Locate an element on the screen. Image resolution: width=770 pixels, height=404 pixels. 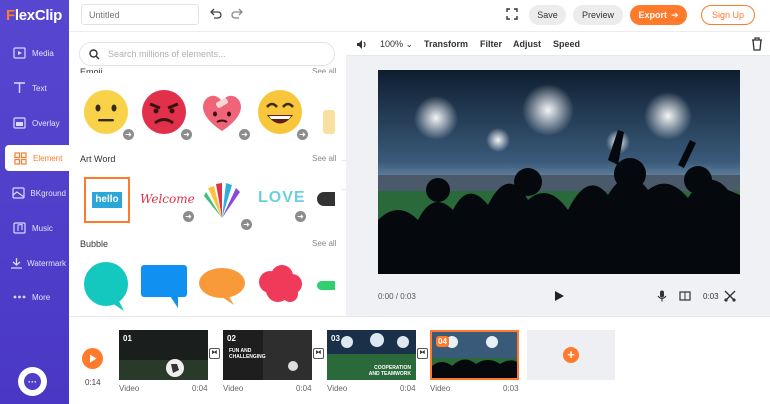
art-word-welcome-item: Welcome ➜ is located at coordinates (167, 202).